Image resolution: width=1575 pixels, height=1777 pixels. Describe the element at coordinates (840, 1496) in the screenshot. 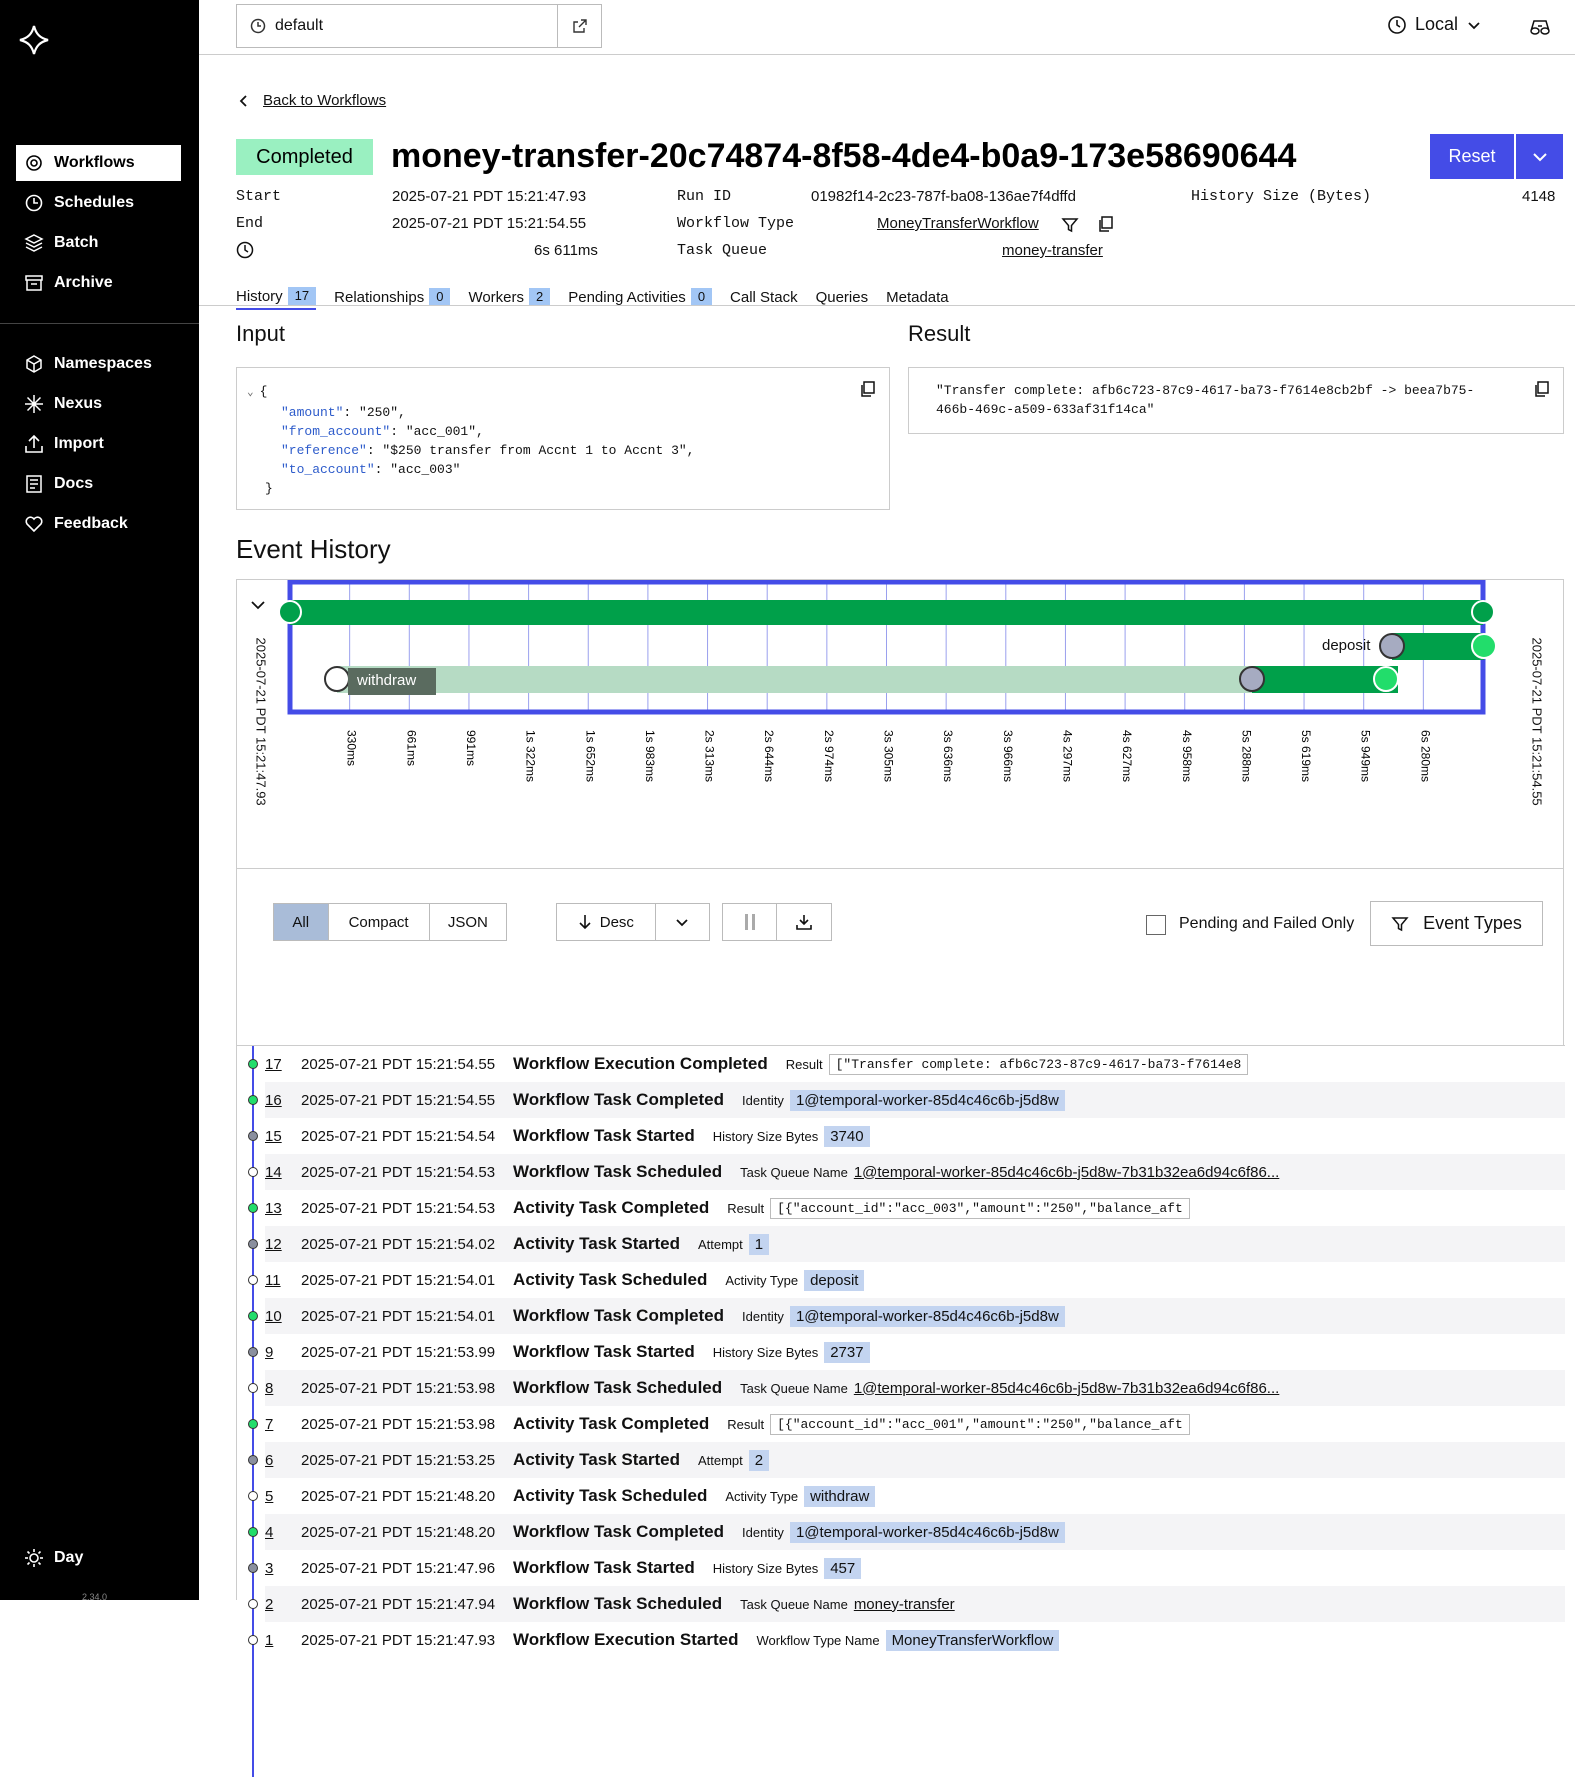

I see `event-detail-value: withdraw` at that location.